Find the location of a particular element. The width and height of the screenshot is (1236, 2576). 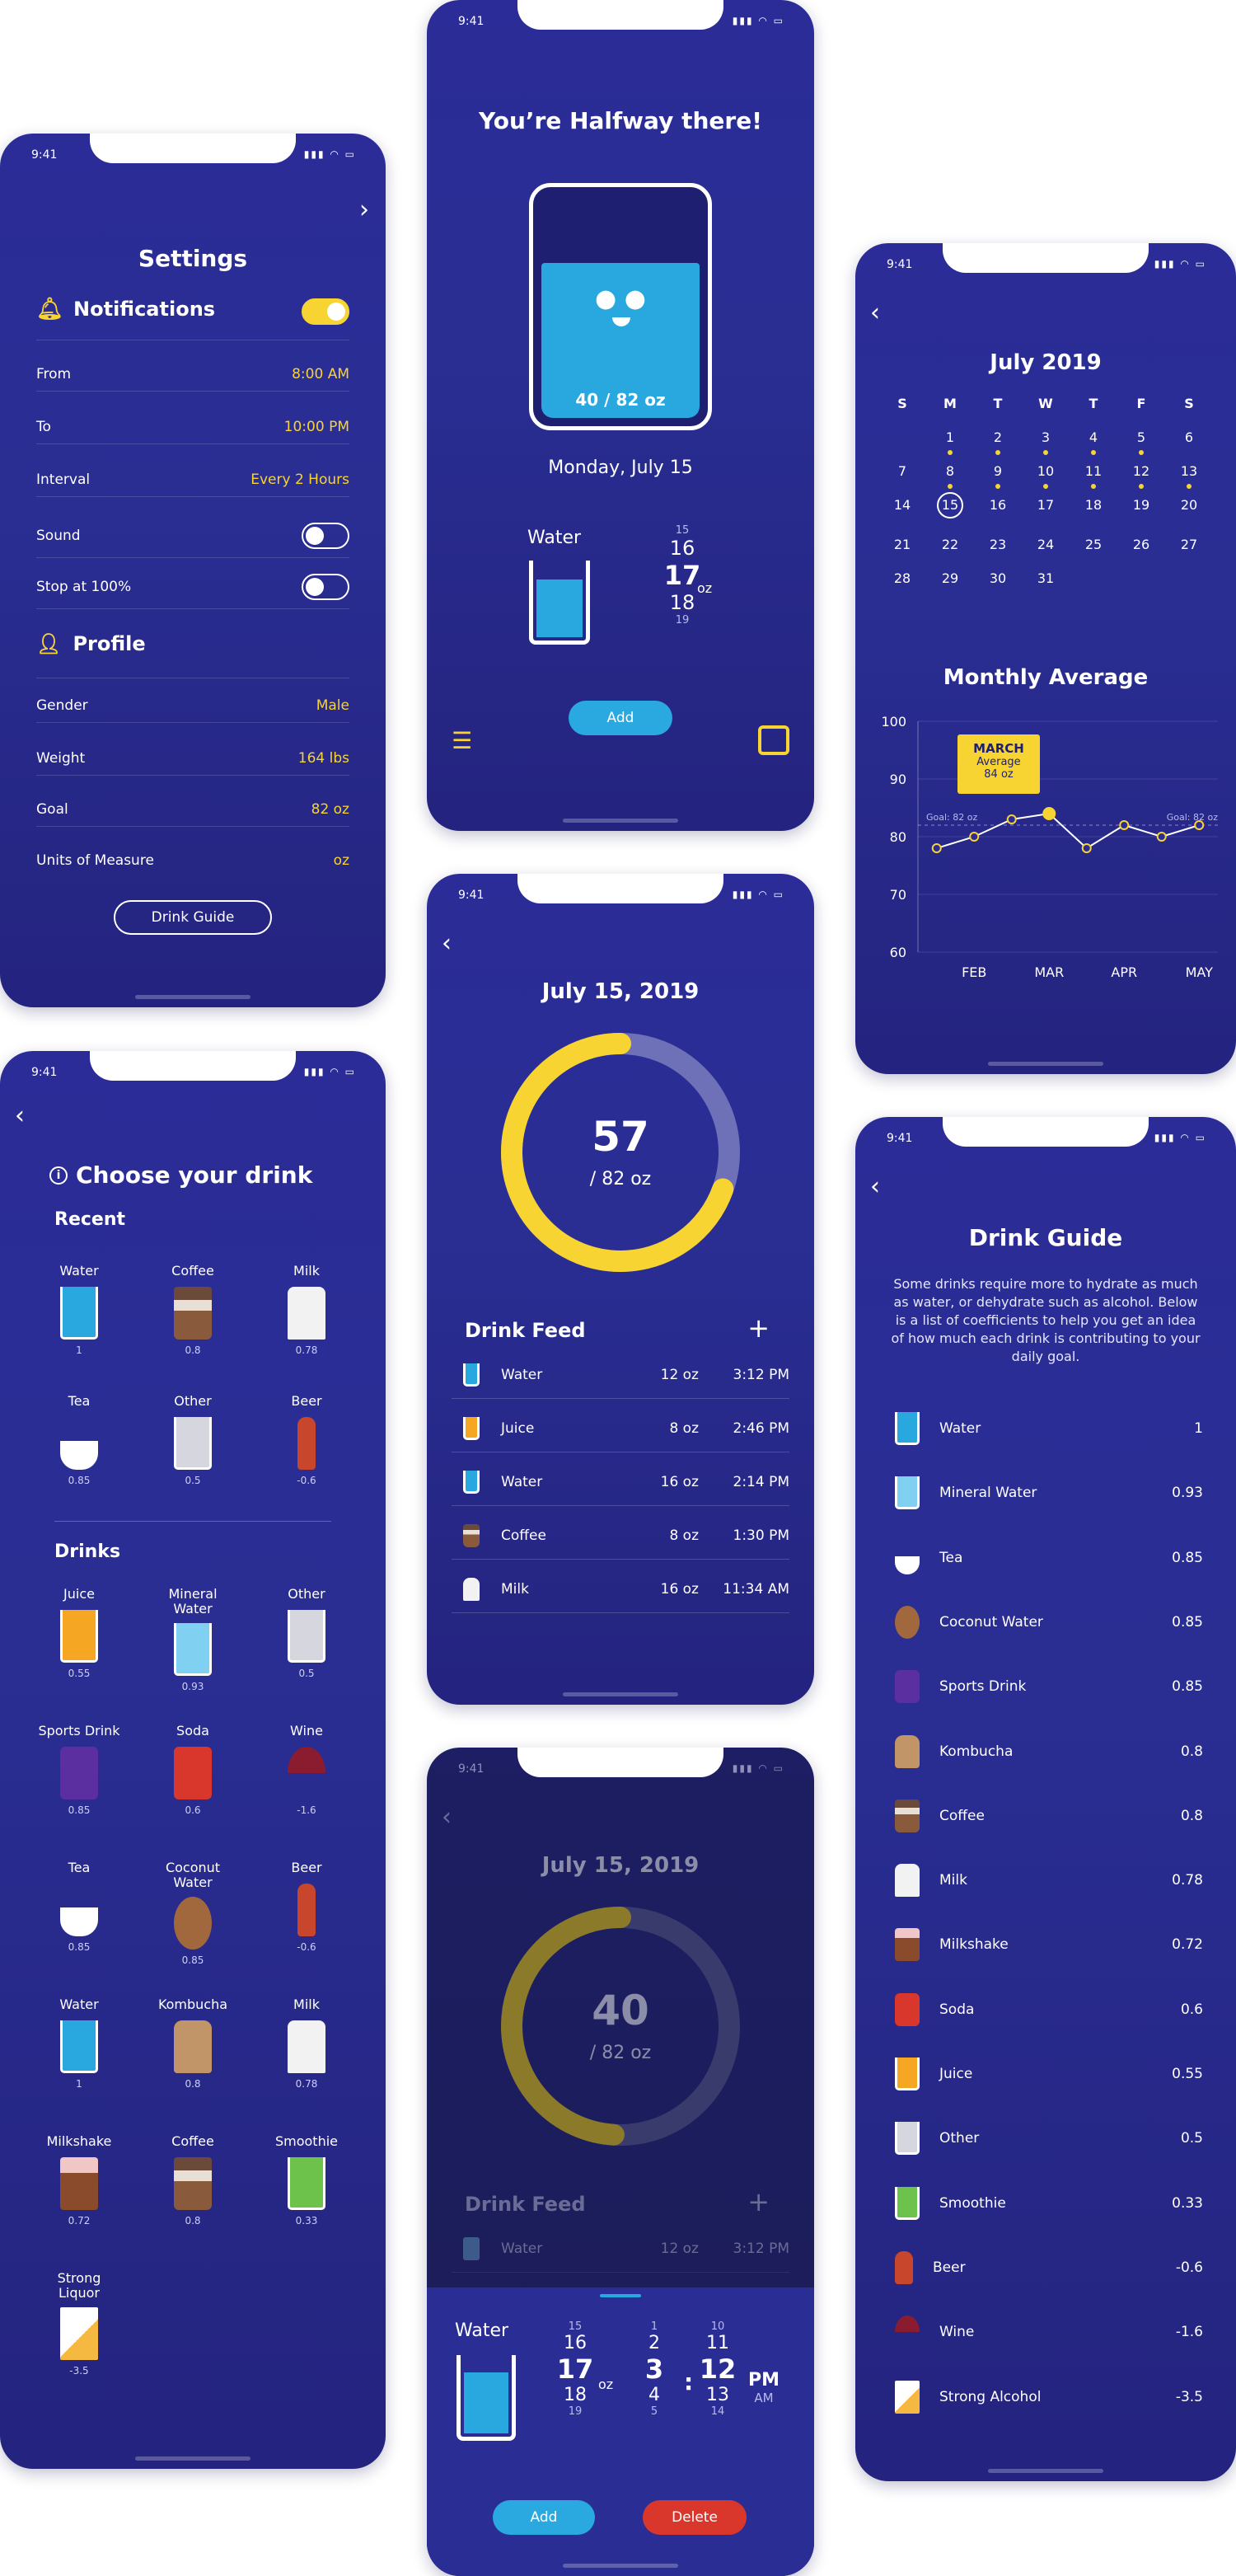

status-icons: ▮▮▮ ◠ ▭ is located at coordinates (758, 21).